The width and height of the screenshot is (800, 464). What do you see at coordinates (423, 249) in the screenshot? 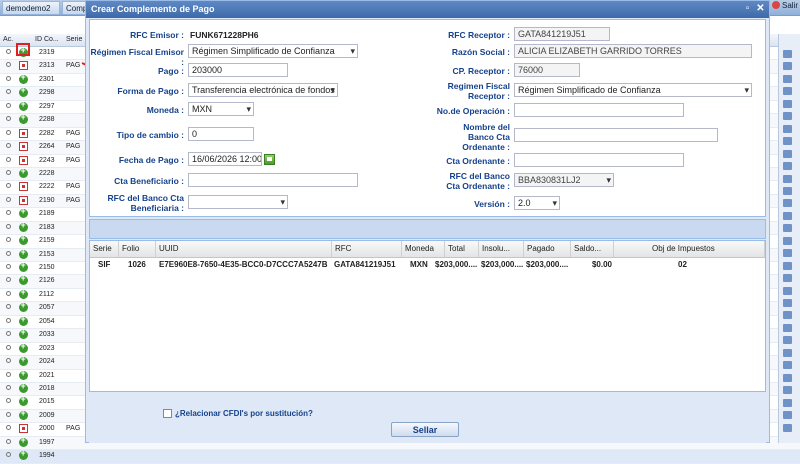
I see `col-moneda: Moneda` at bounding box center [423, 249].